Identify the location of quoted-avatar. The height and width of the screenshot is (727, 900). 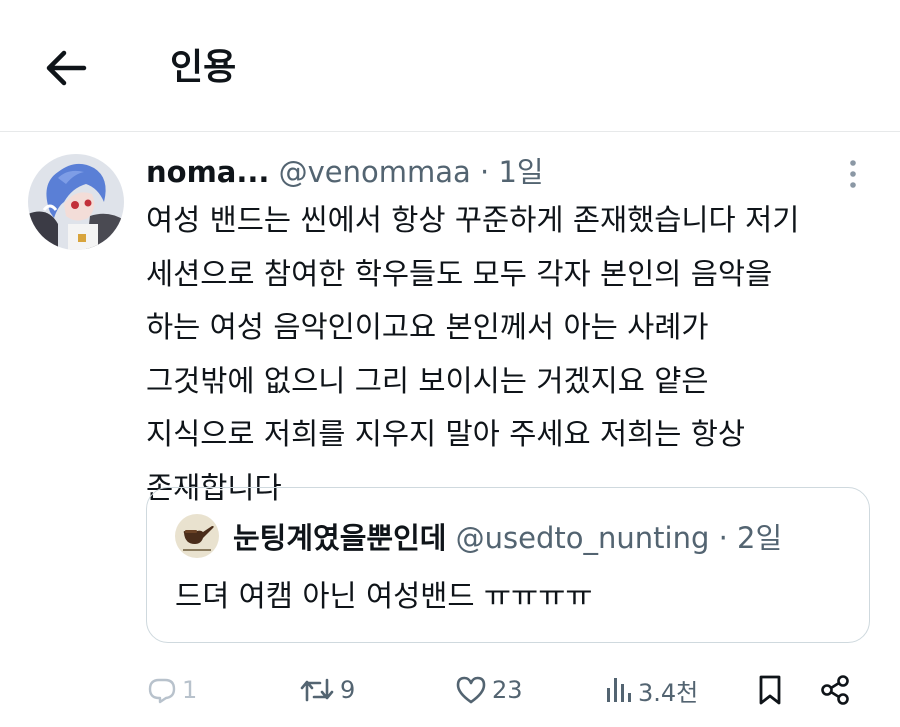
(197, 536).